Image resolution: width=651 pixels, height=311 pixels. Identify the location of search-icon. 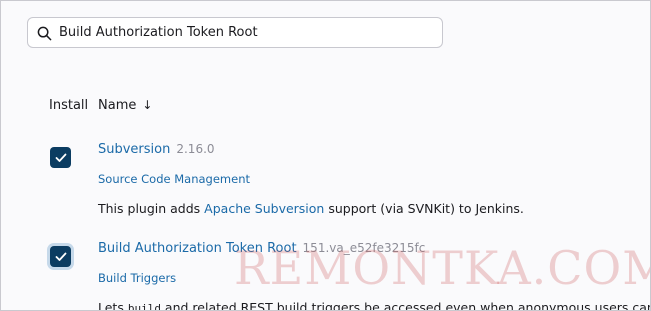
(44, 33).